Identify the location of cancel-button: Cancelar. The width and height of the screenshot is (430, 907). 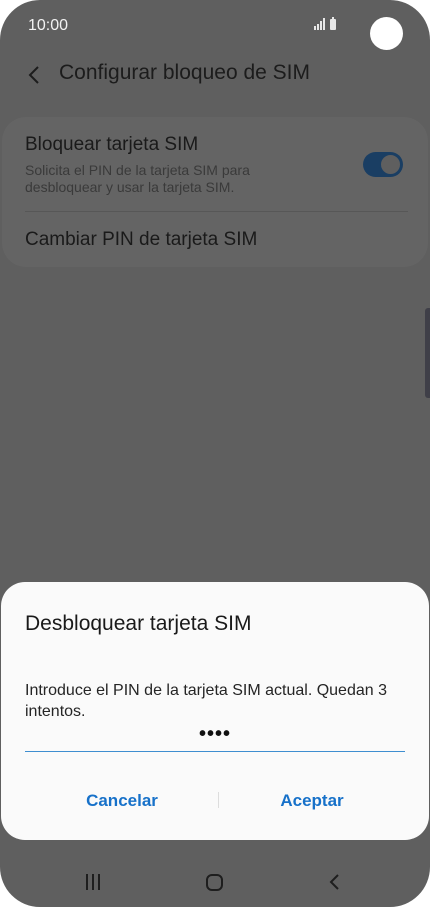
(122, 801).